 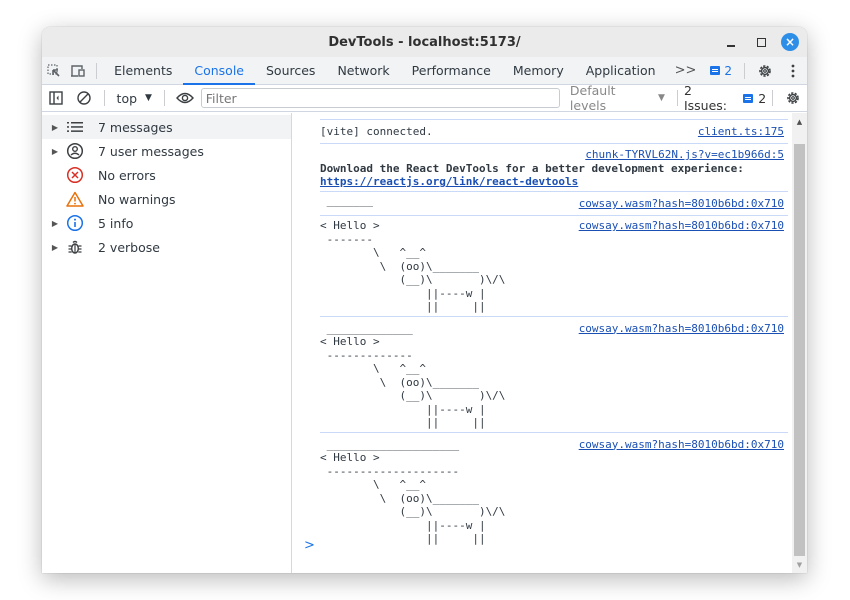 I want to click on maximize-icon, so click(x=761, y=42).